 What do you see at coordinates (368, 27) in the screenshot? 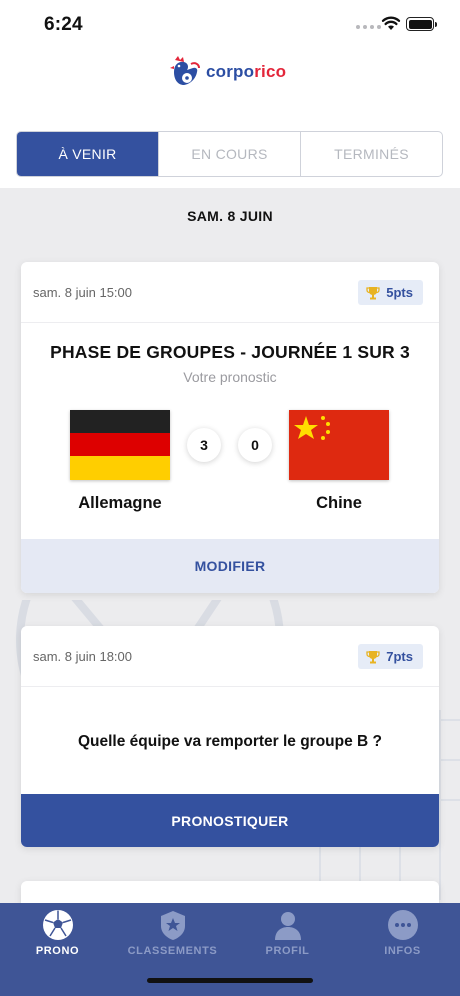
I see `cellular-signal-icon` at bounding box center [368, 27].